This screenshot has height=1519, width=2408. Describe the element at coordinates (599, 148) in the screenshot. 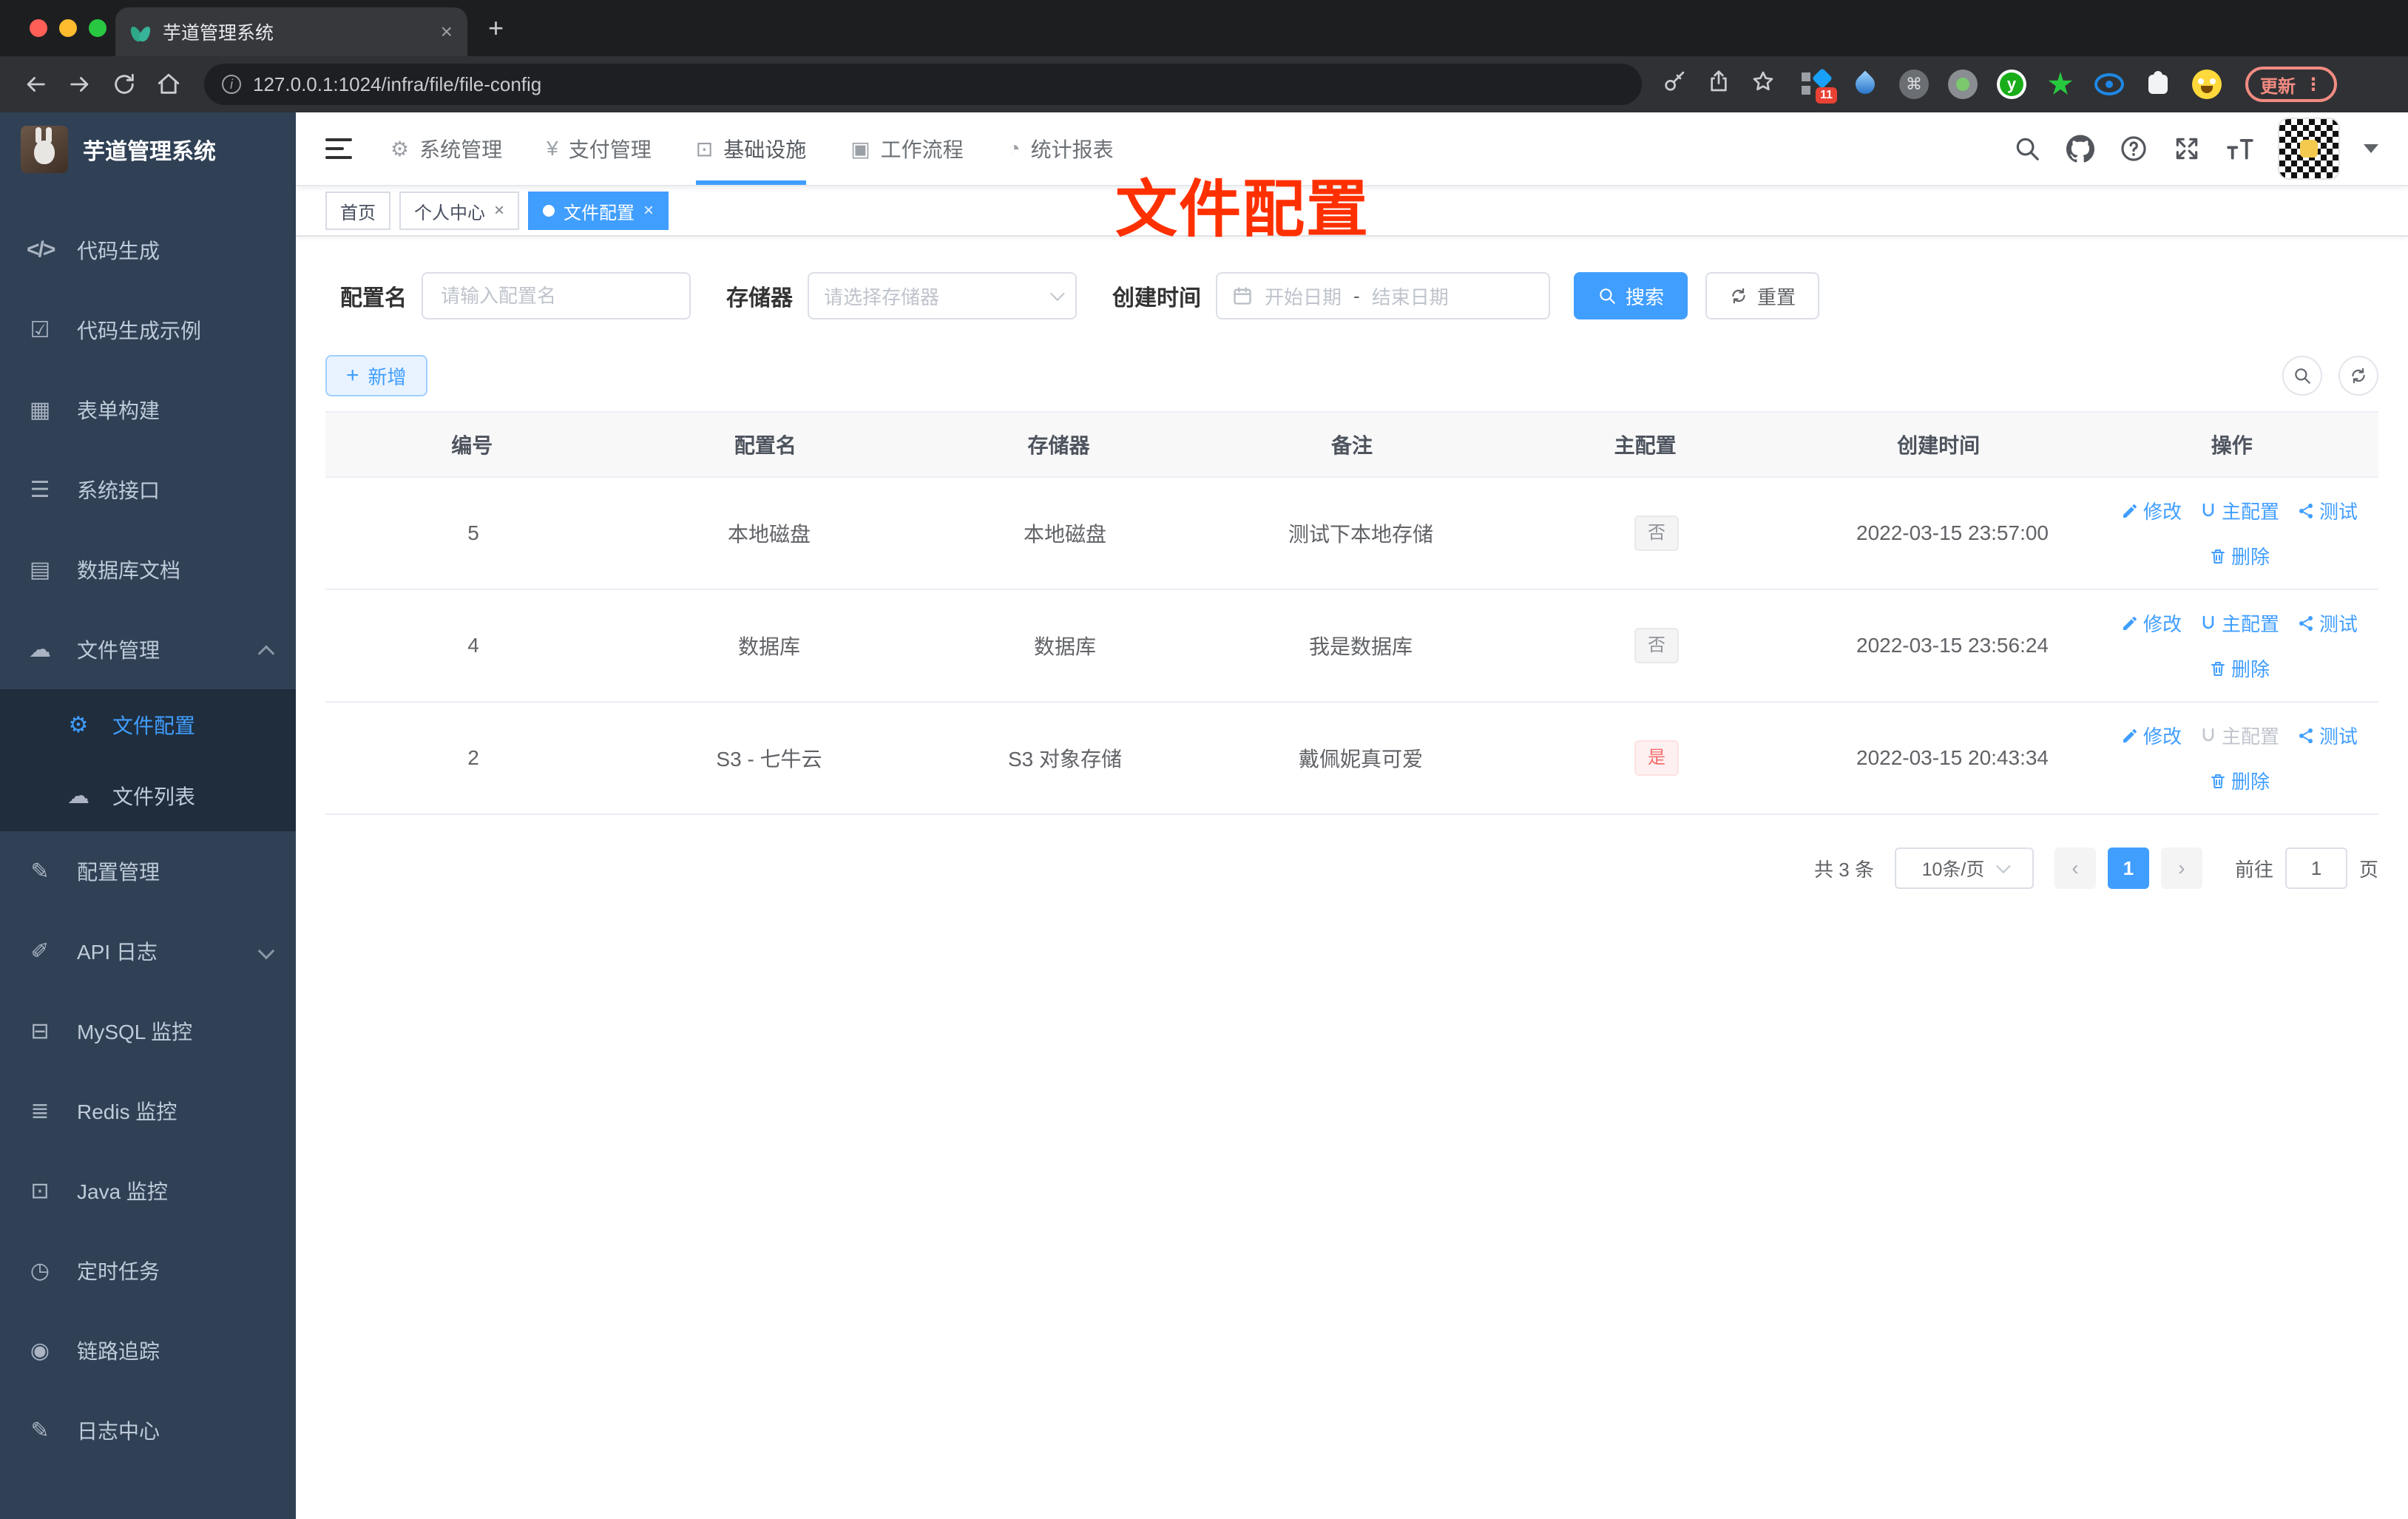

I see `top-nav-支付管理: ¥ 支付管理` at that location.